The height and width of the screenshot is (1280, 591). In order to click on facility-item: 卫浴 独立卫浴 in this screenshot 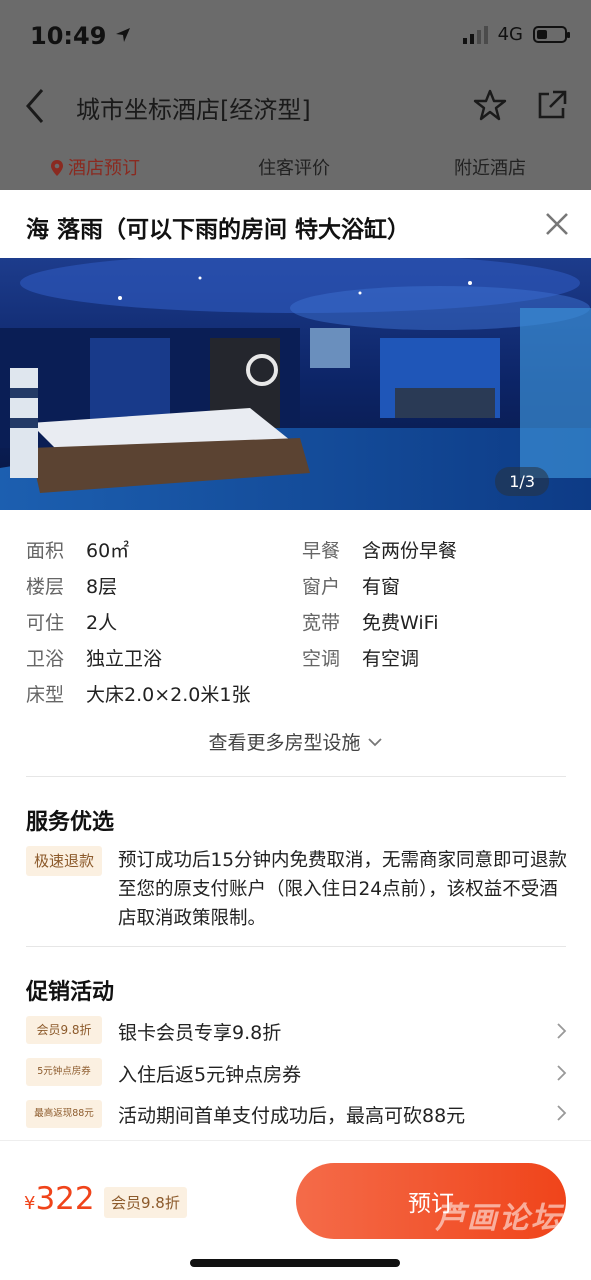, I will do `click(94, 657)`.